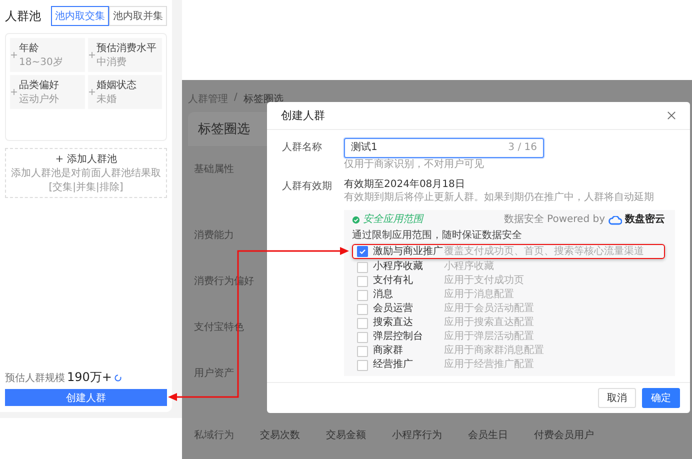 This screenshot has width=692, height=459. I want to click on condition-value: 中消费, so click(112, 62).